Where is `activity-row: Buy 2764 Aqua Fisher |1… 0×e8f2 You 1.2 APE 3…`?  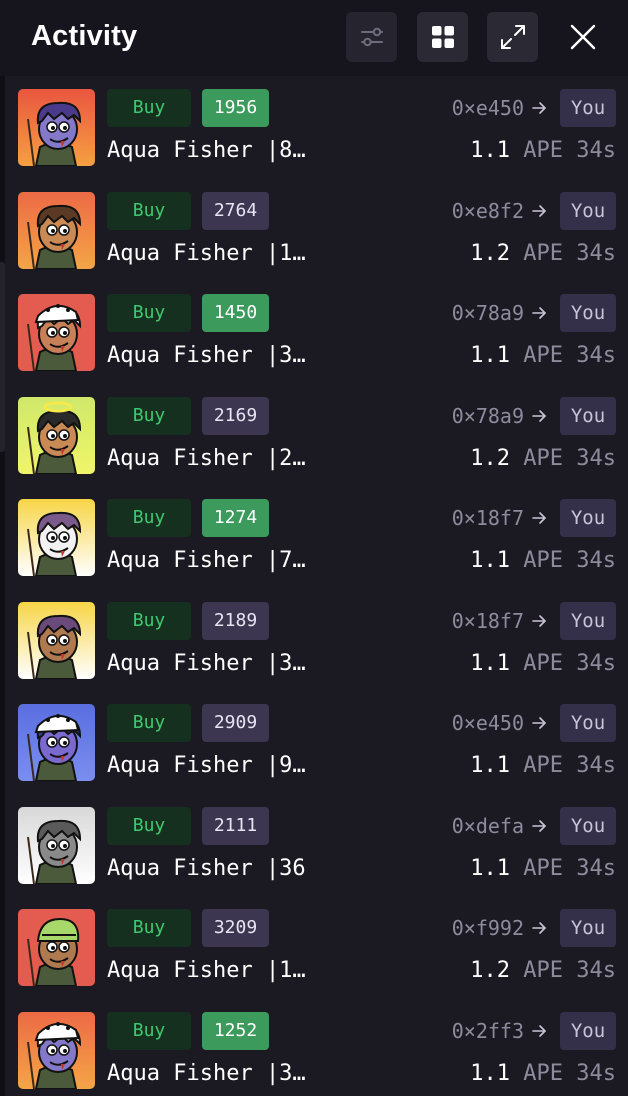 activity-row: Buy 2764 Aqua Fisher |1… 0×e8f2 You 1.2 APE 3… is located at coordinates (316, 230).